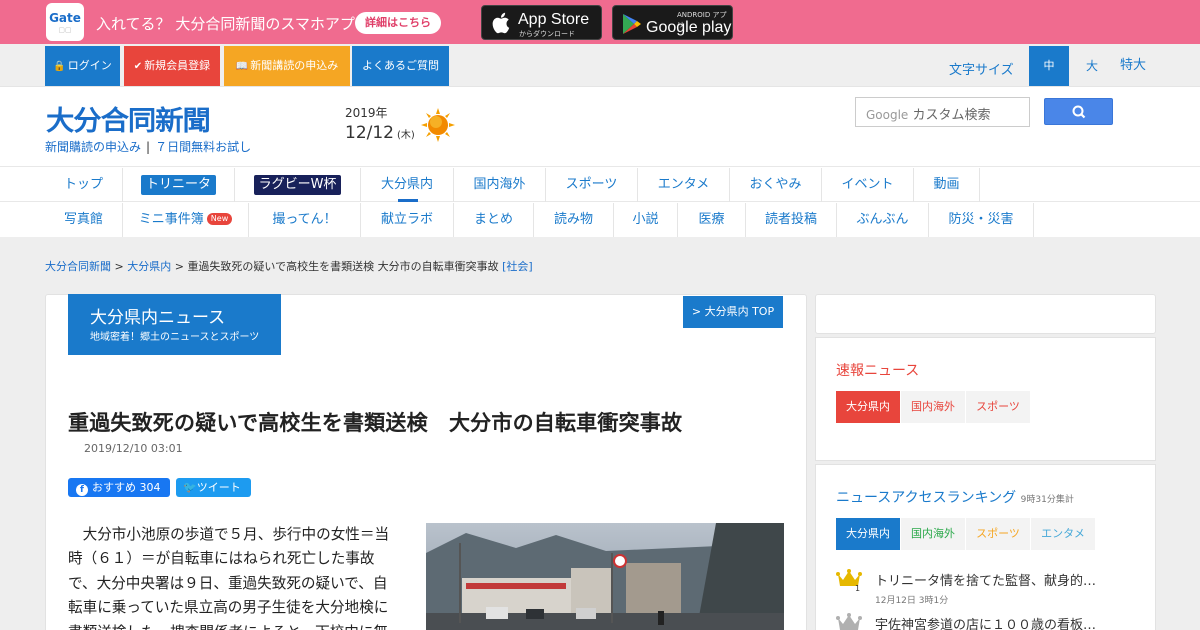  I want to click on tweet-button: 🐦ツイート, so click(213, 487).